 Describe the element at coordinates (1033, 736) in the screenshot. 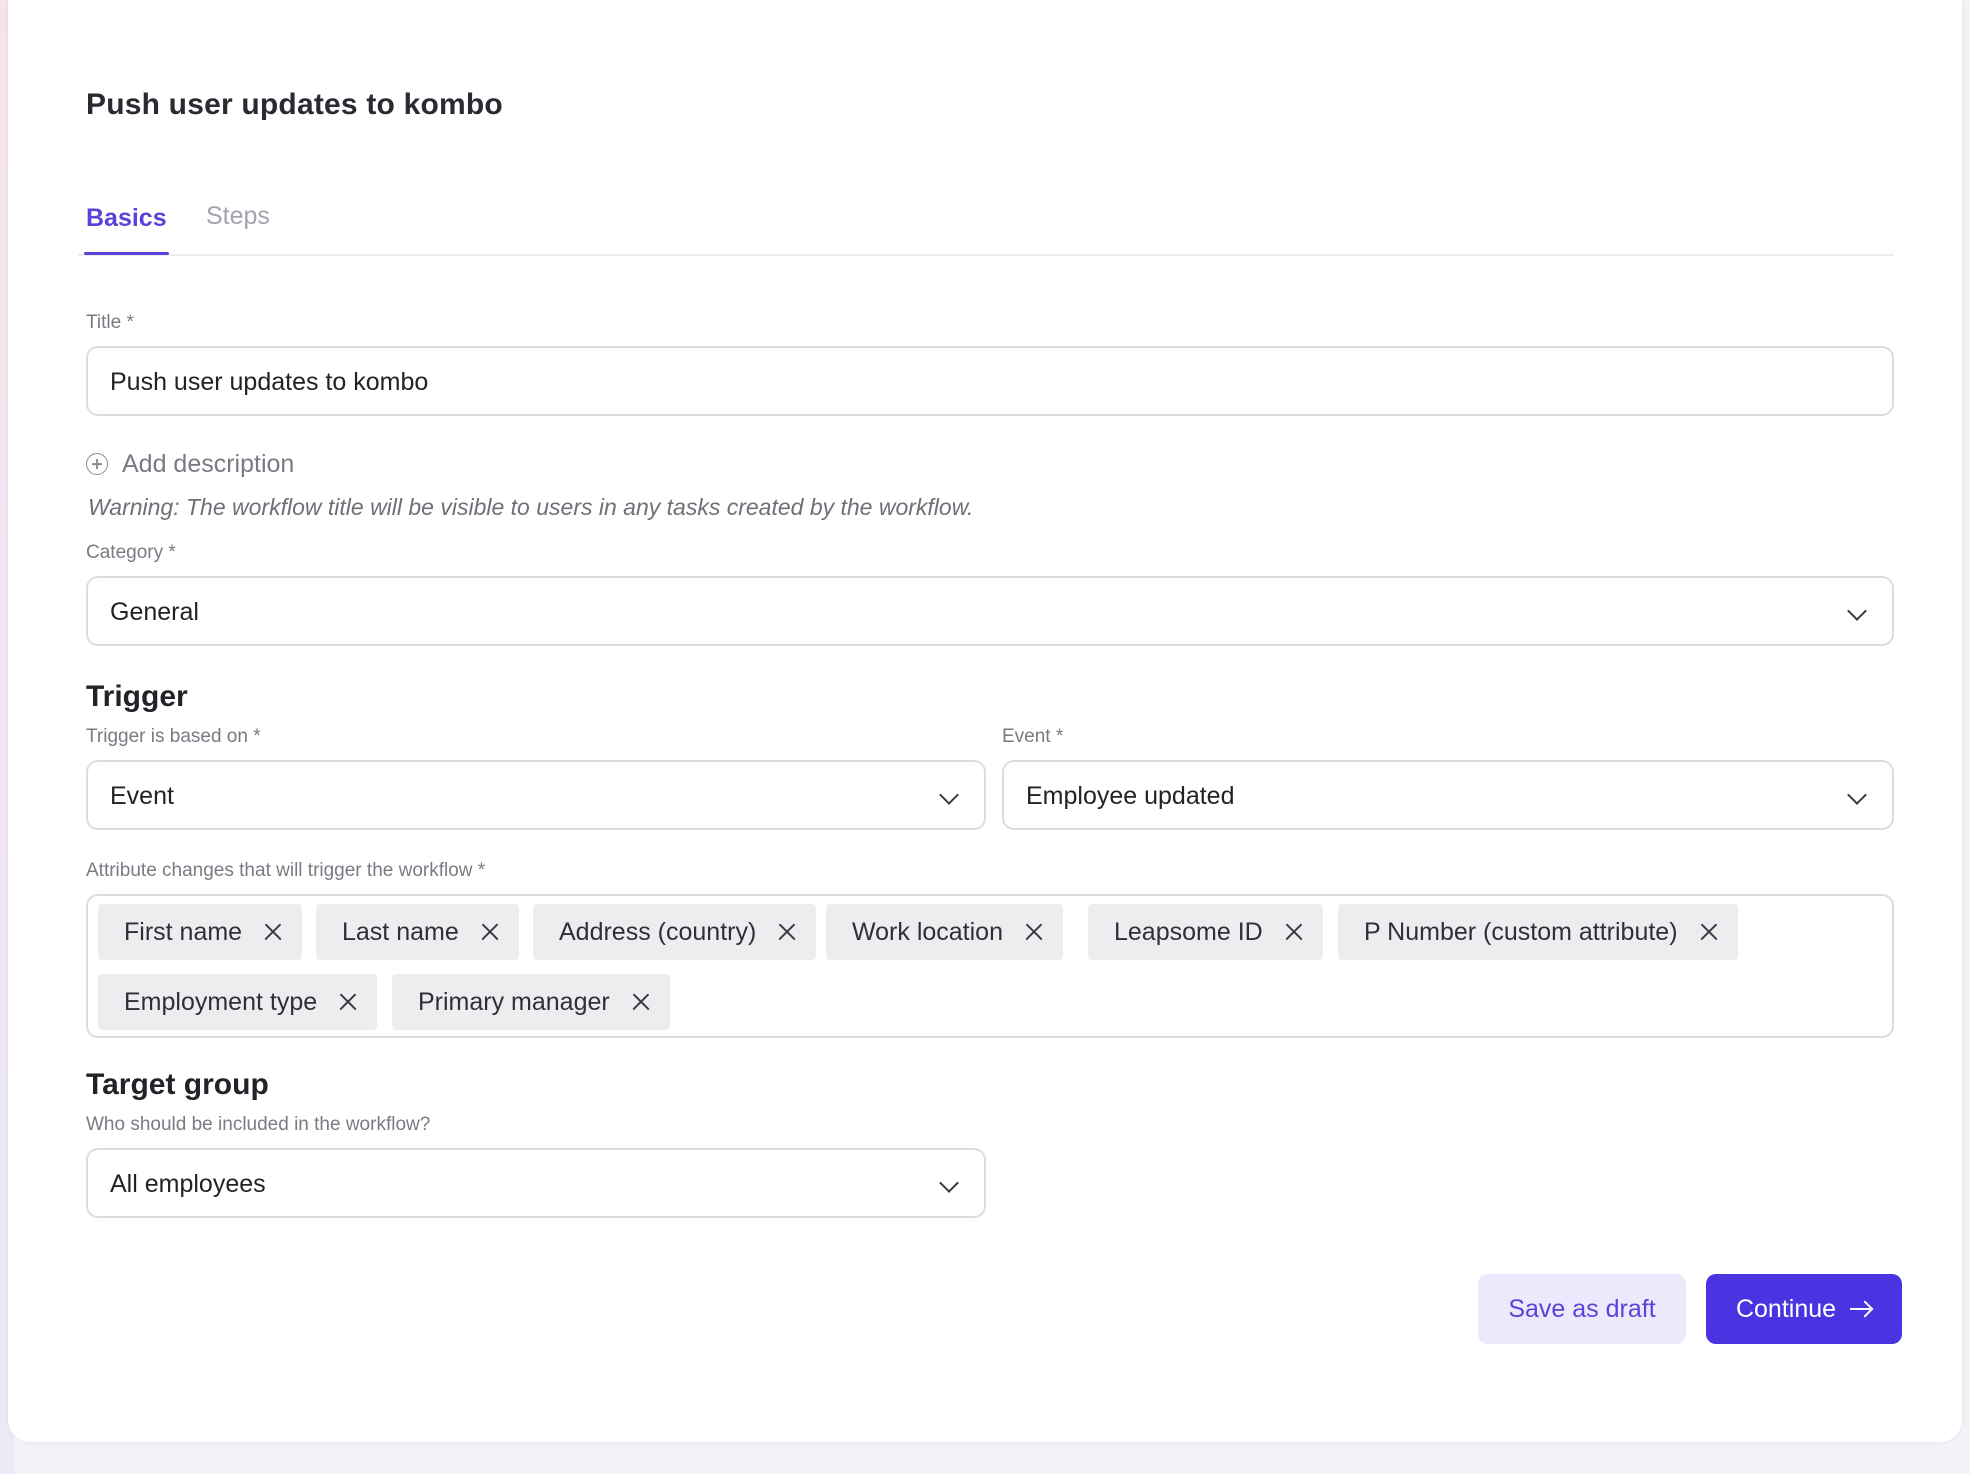

I see `event-label: Event *` at that location.